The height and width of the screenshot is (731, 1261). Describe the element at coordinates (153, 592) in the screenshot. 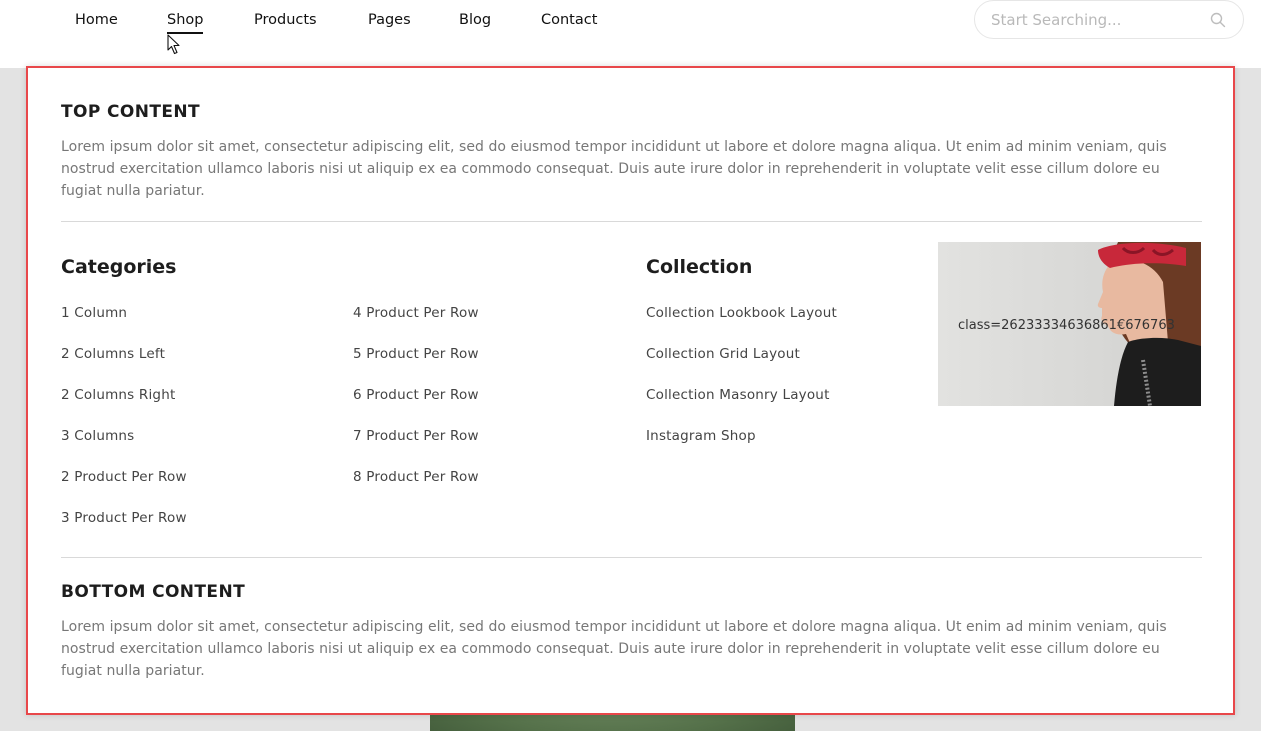

I see `bottom-content-title: BOTTOM CONTENT` at that location.